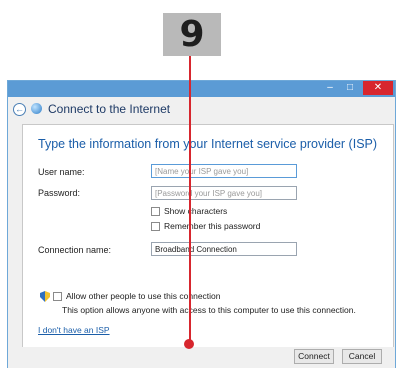 The height and width of the screenshot is (369, 399). What do you see at coordinates (36, 108) in the screenshot?
I see `globe-icon` at bounding box center [36, 108].